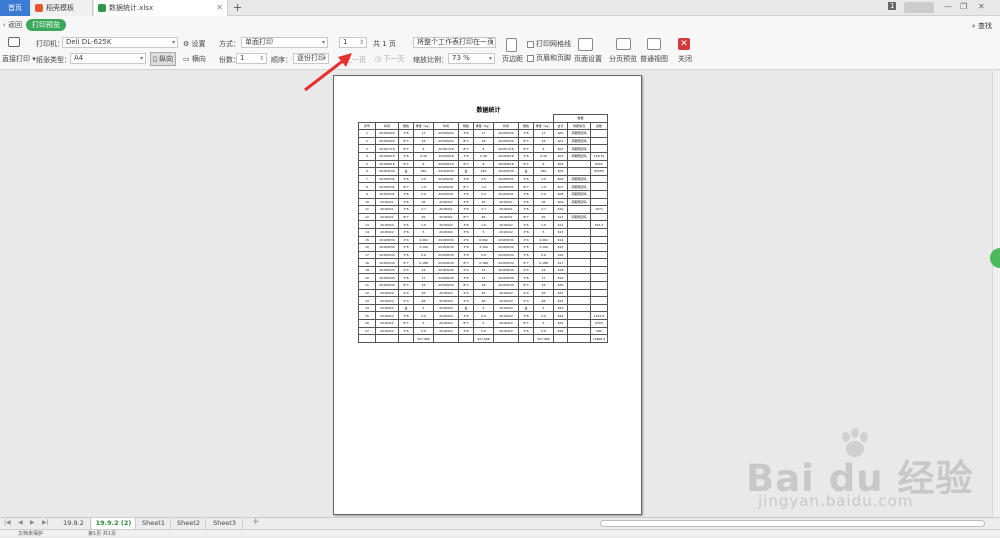 This screenshot has height=538, width=1000. Describe the element at coordinates (454, 42) in the screenshot. I see `fit-scaling-select: 将整个工作表打印在一页 ▾` at that location.